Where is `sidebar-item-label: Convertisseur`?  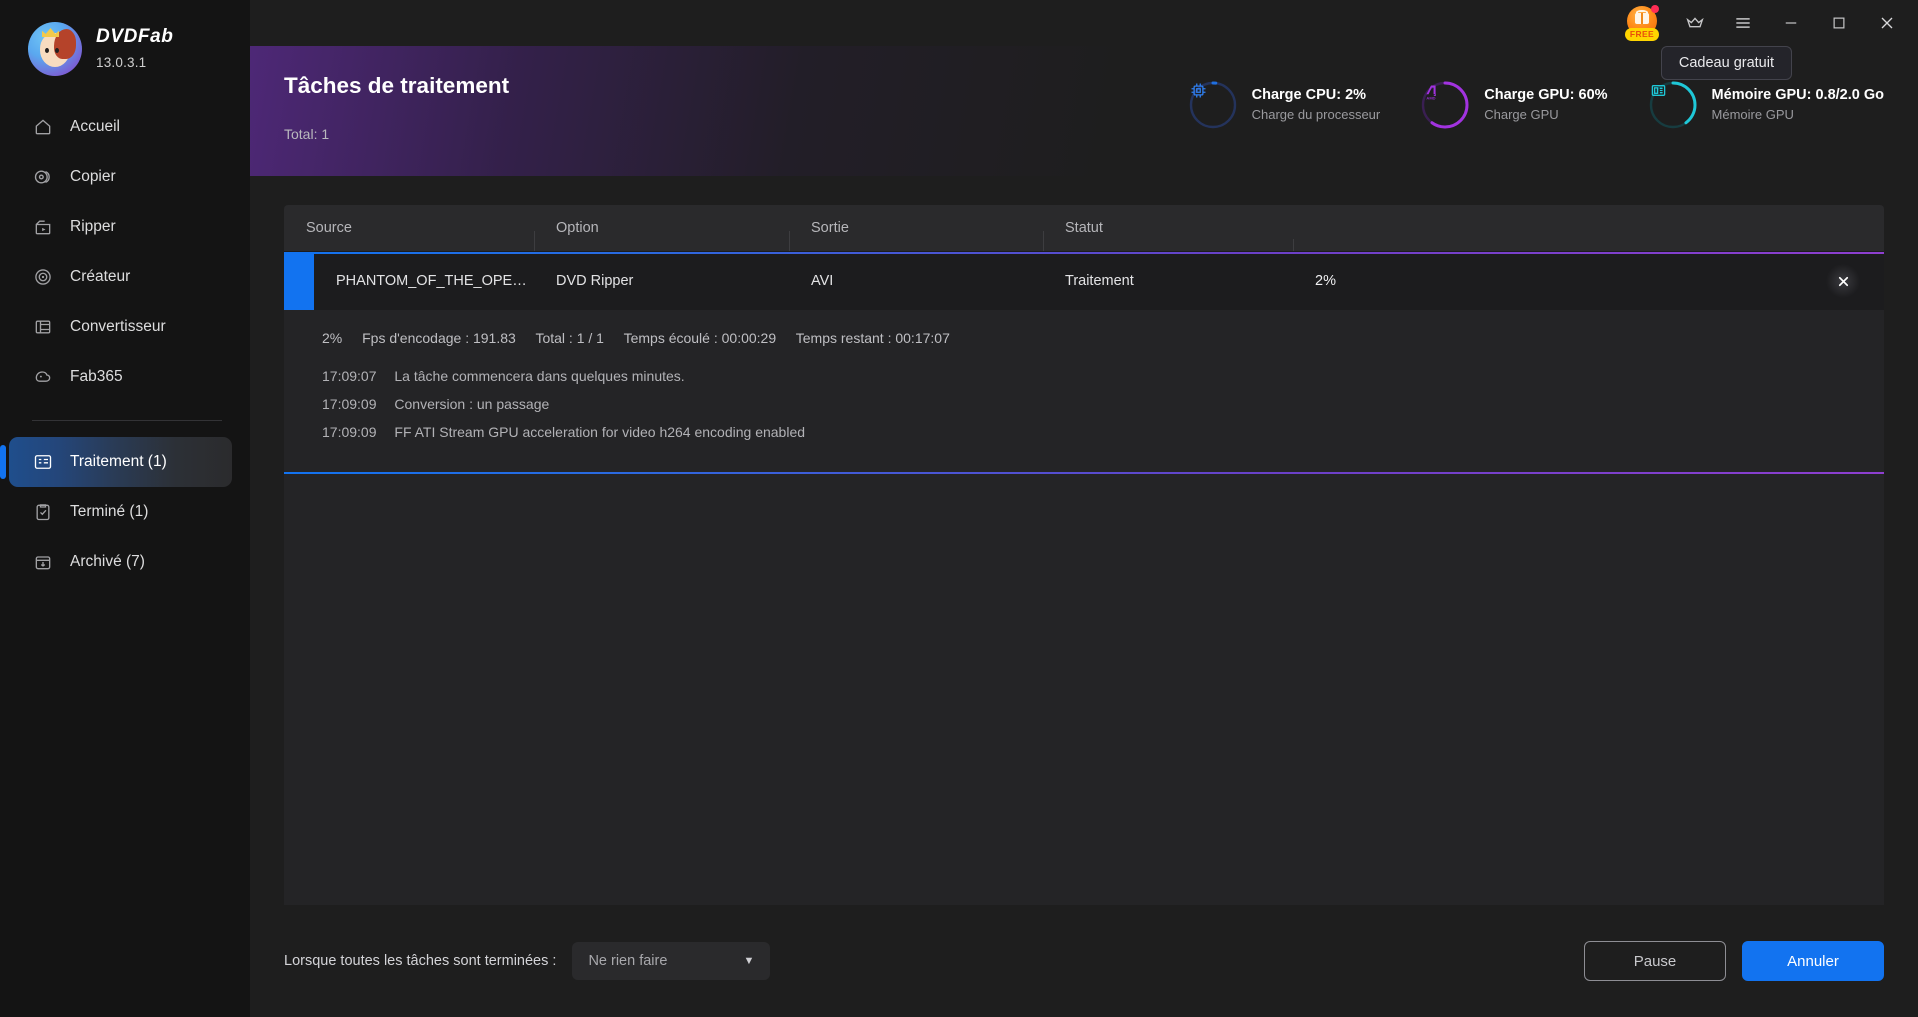
sidebar-item-label: Convertisseur is located at coordinates (118, 326).